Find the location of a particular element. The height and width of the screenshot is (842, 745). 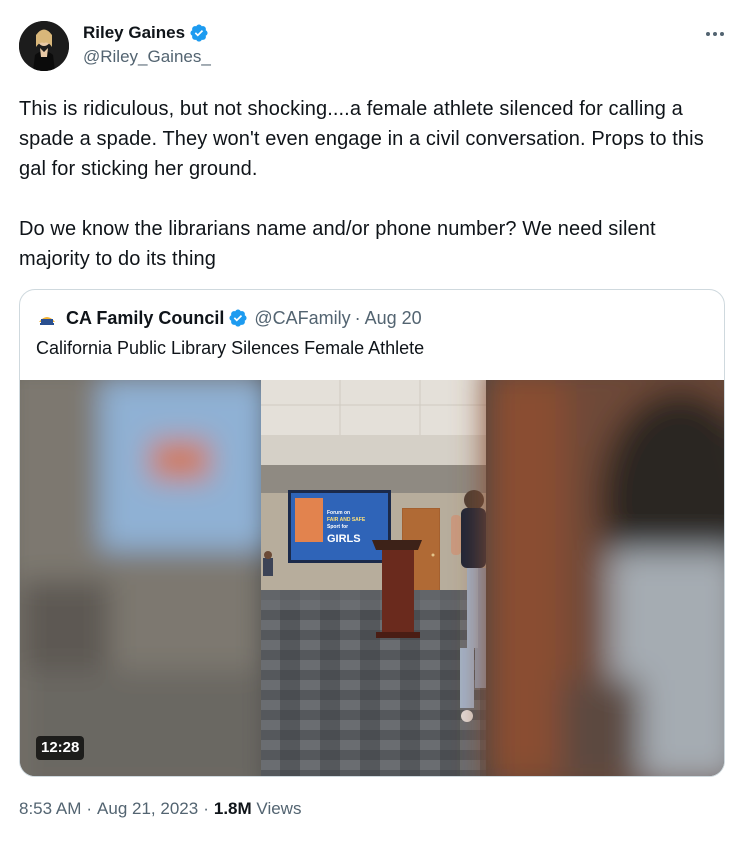

author-handle: @Riley_Gaines_ is located at coordinates (147, 57).